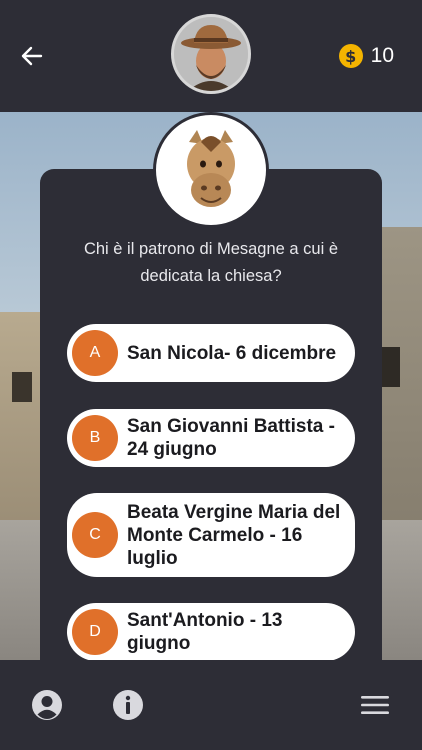 This screenshot has width=422, height=750. I want to click on info-button, so click(128, 705).